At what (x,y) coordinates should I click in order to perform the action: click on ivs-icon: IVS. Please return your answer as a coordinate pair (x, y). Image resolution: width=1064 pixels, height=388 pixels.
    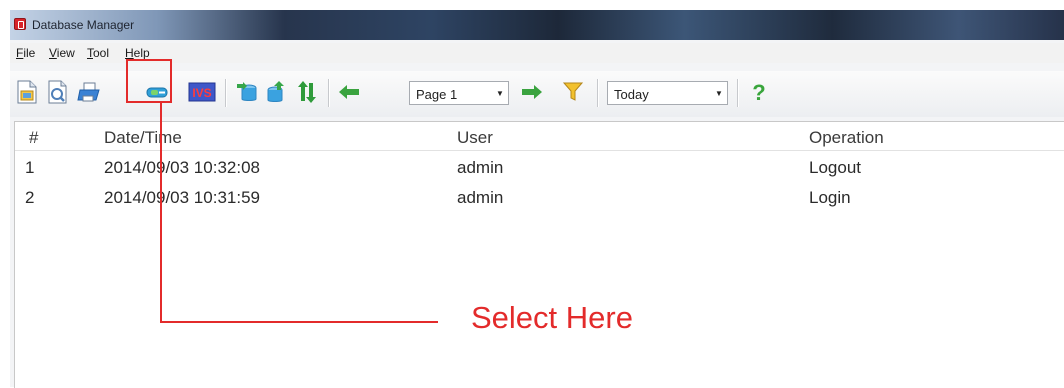
    Looking at the image, I should click on (202, 92).